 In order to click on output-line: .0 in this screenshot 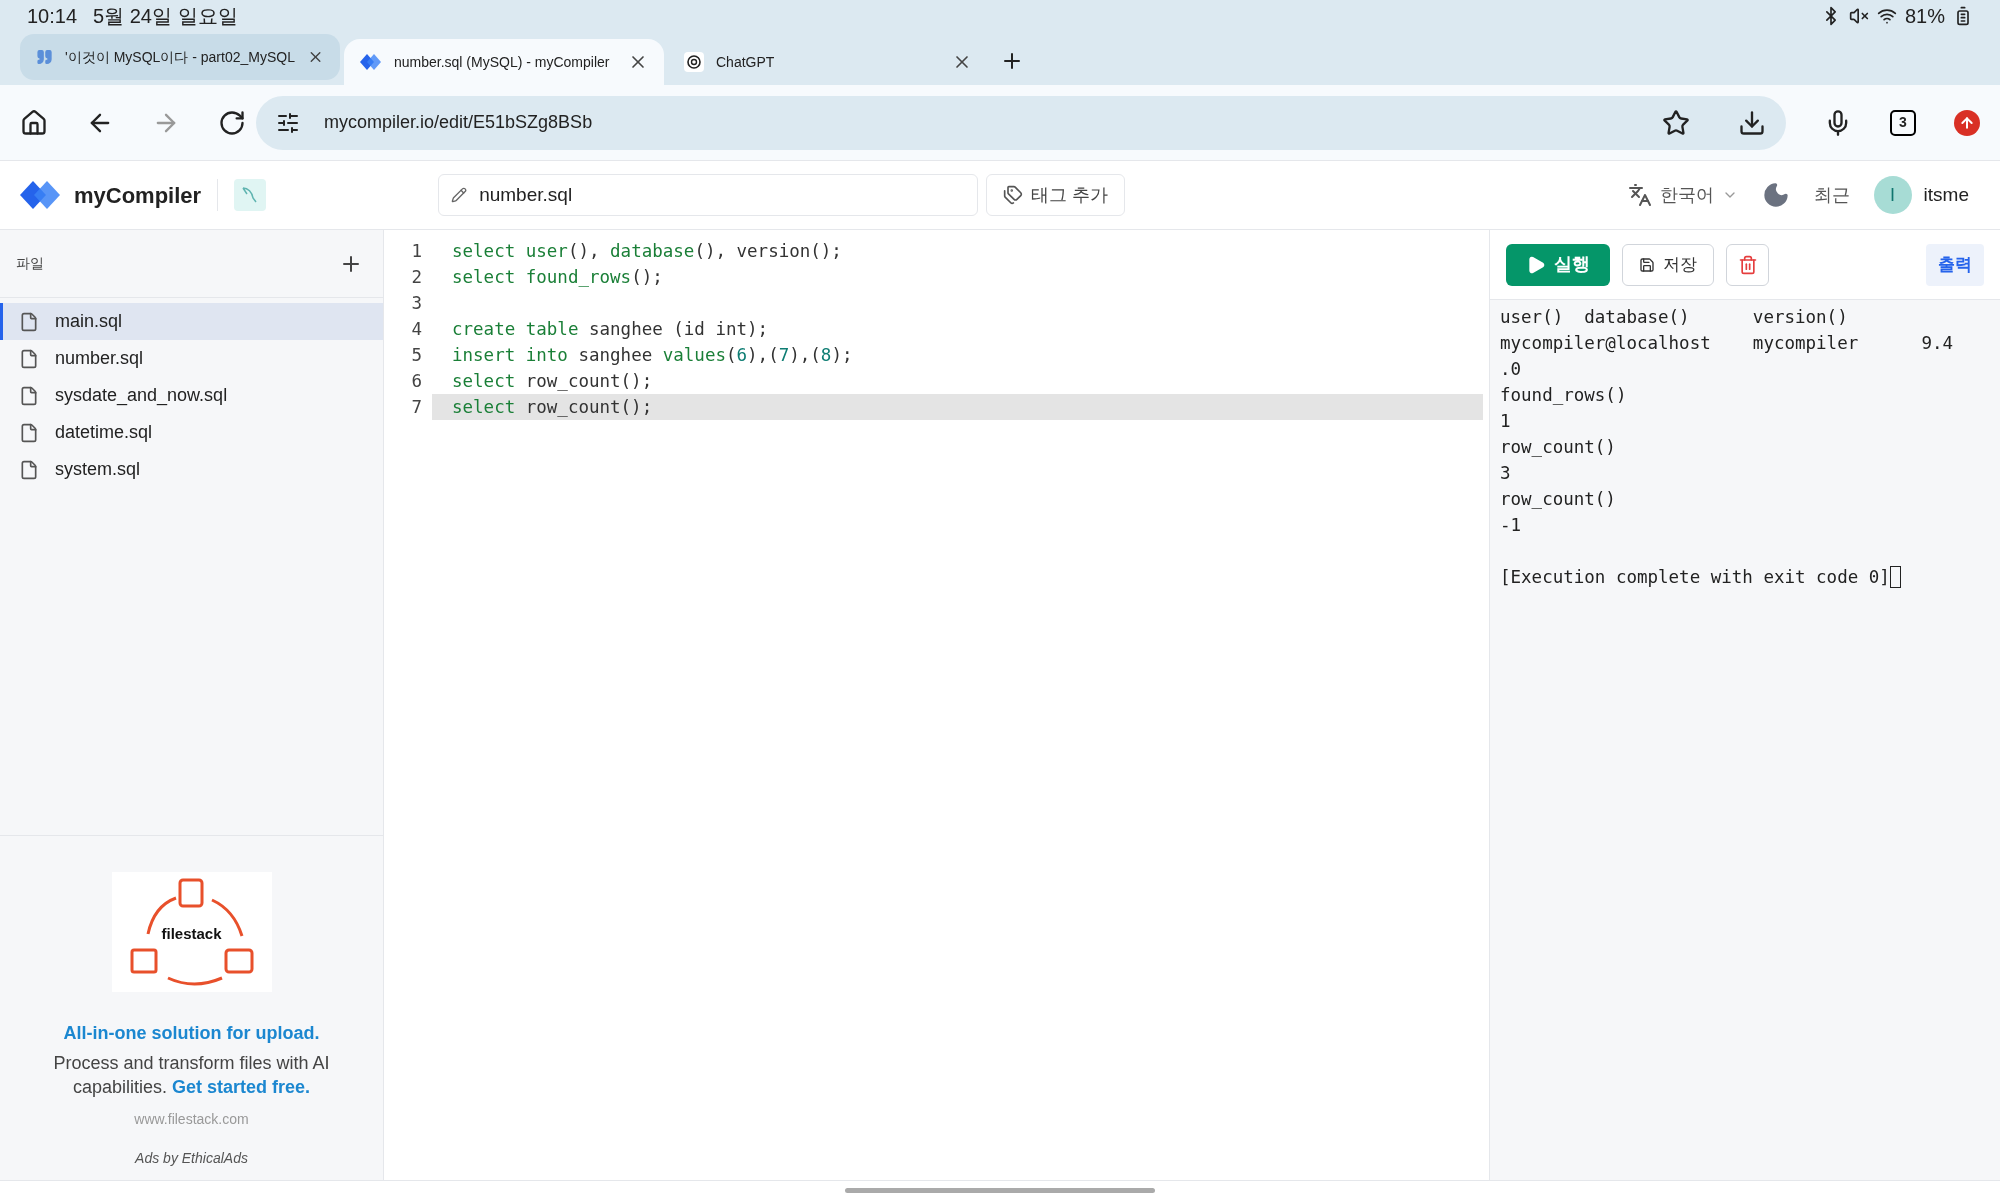, I will do `click(1511, 369)`.